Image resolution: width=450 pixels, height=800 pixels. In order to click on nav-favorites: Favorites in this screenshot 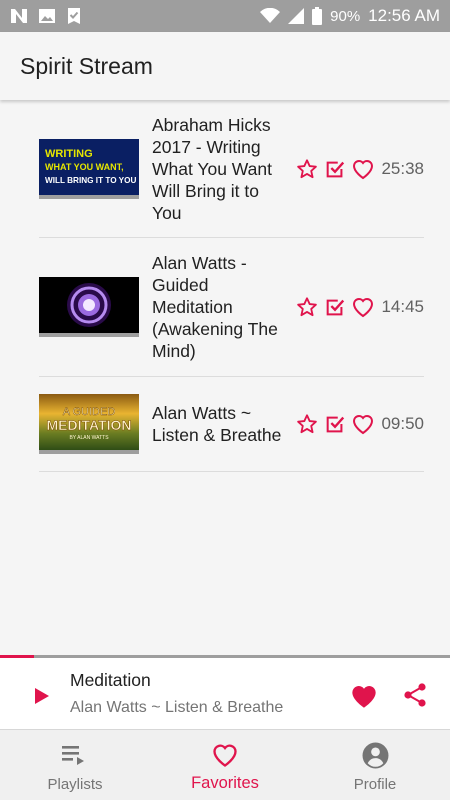, I will do `click(225, 765)`.